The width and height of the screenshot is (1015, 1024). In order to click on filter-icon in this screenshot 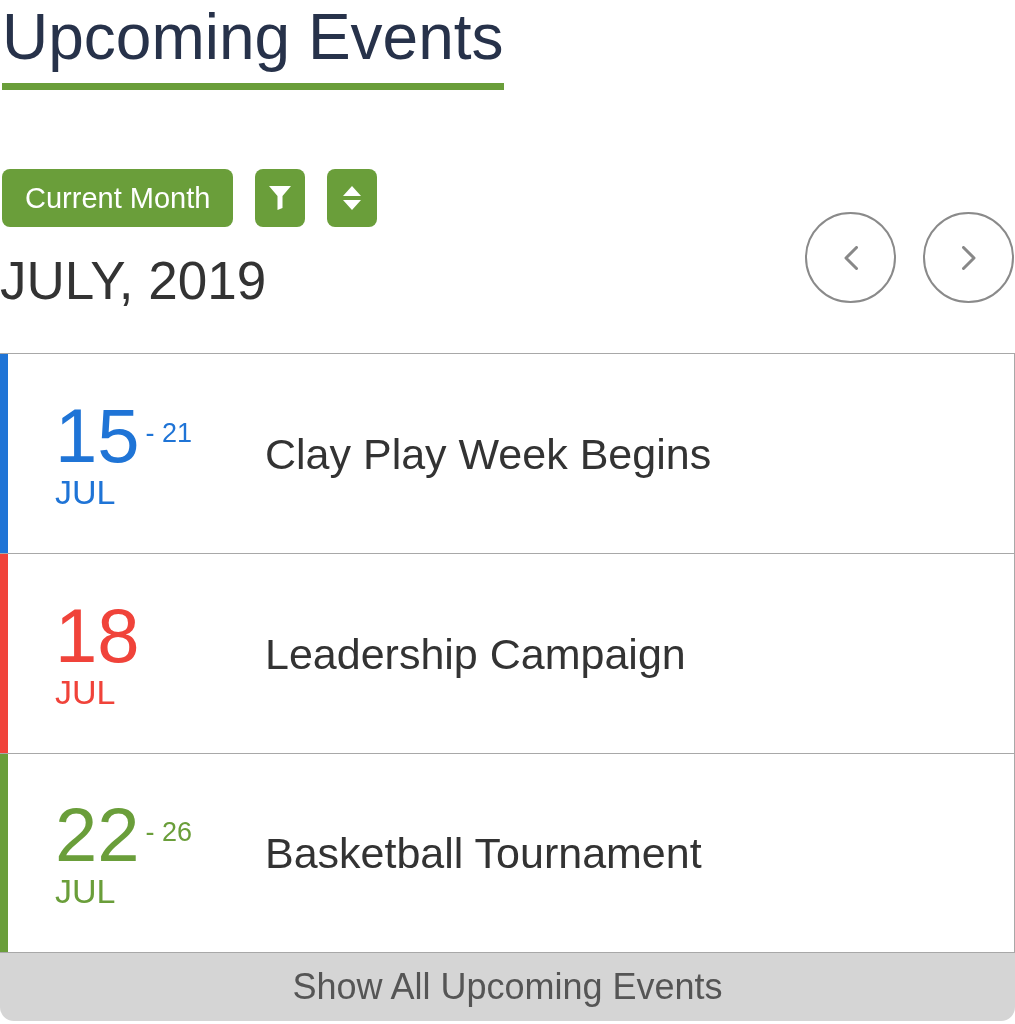, I will do `click(280, 198)`.